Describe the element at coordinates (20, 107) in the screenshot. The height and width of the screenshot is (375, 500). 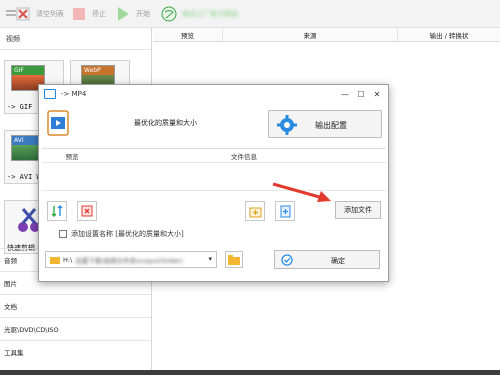
I see `tile-gif-label: -> GIF` at that location.